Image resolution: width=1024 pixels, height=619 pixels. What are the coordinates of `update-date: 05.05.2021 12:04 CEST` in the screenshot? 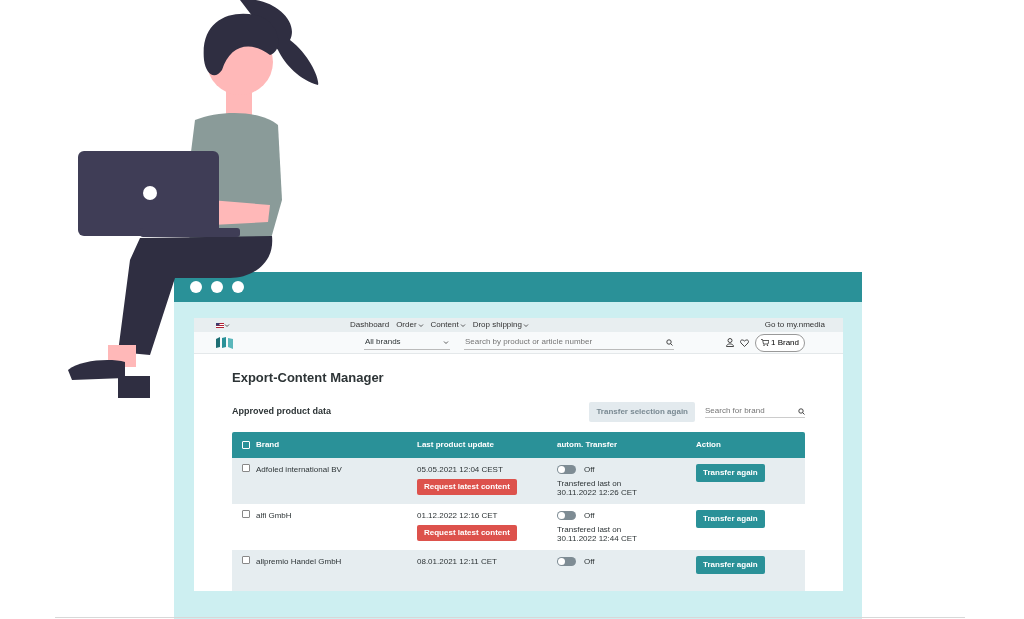 It's located at (460, 469).